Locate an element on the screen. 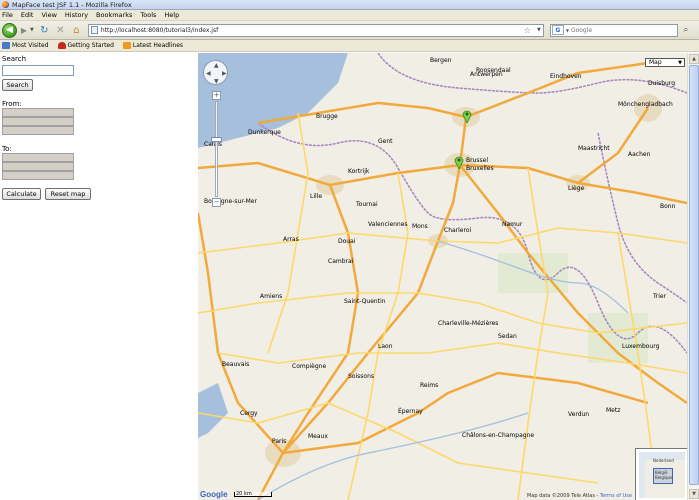  city-label: Eindhoven is located at coordinates (566, 76).